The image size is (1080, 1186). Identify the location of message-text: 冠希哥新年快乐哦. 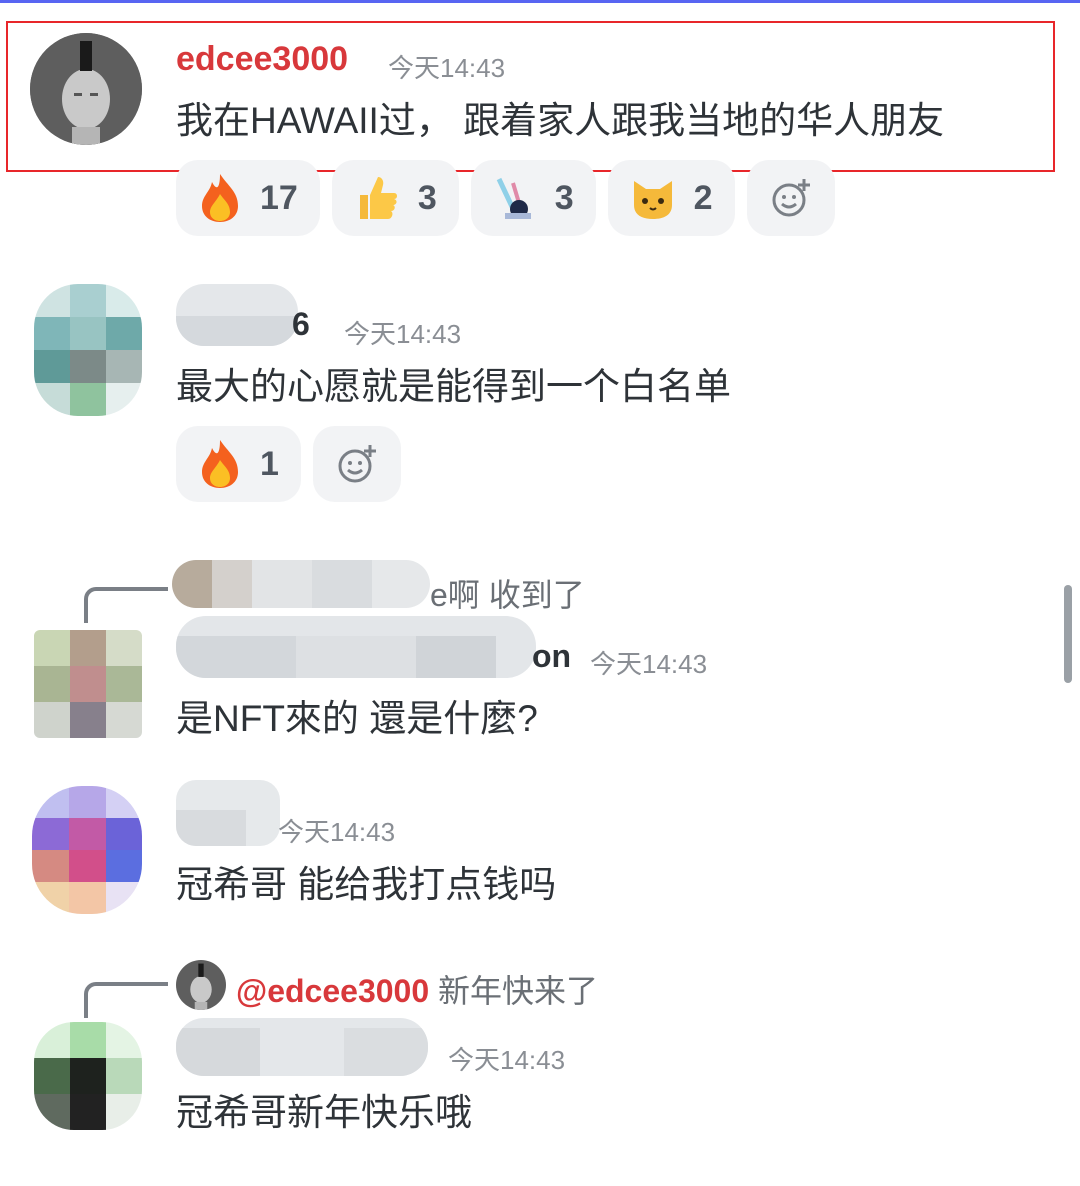
(324, 1112).